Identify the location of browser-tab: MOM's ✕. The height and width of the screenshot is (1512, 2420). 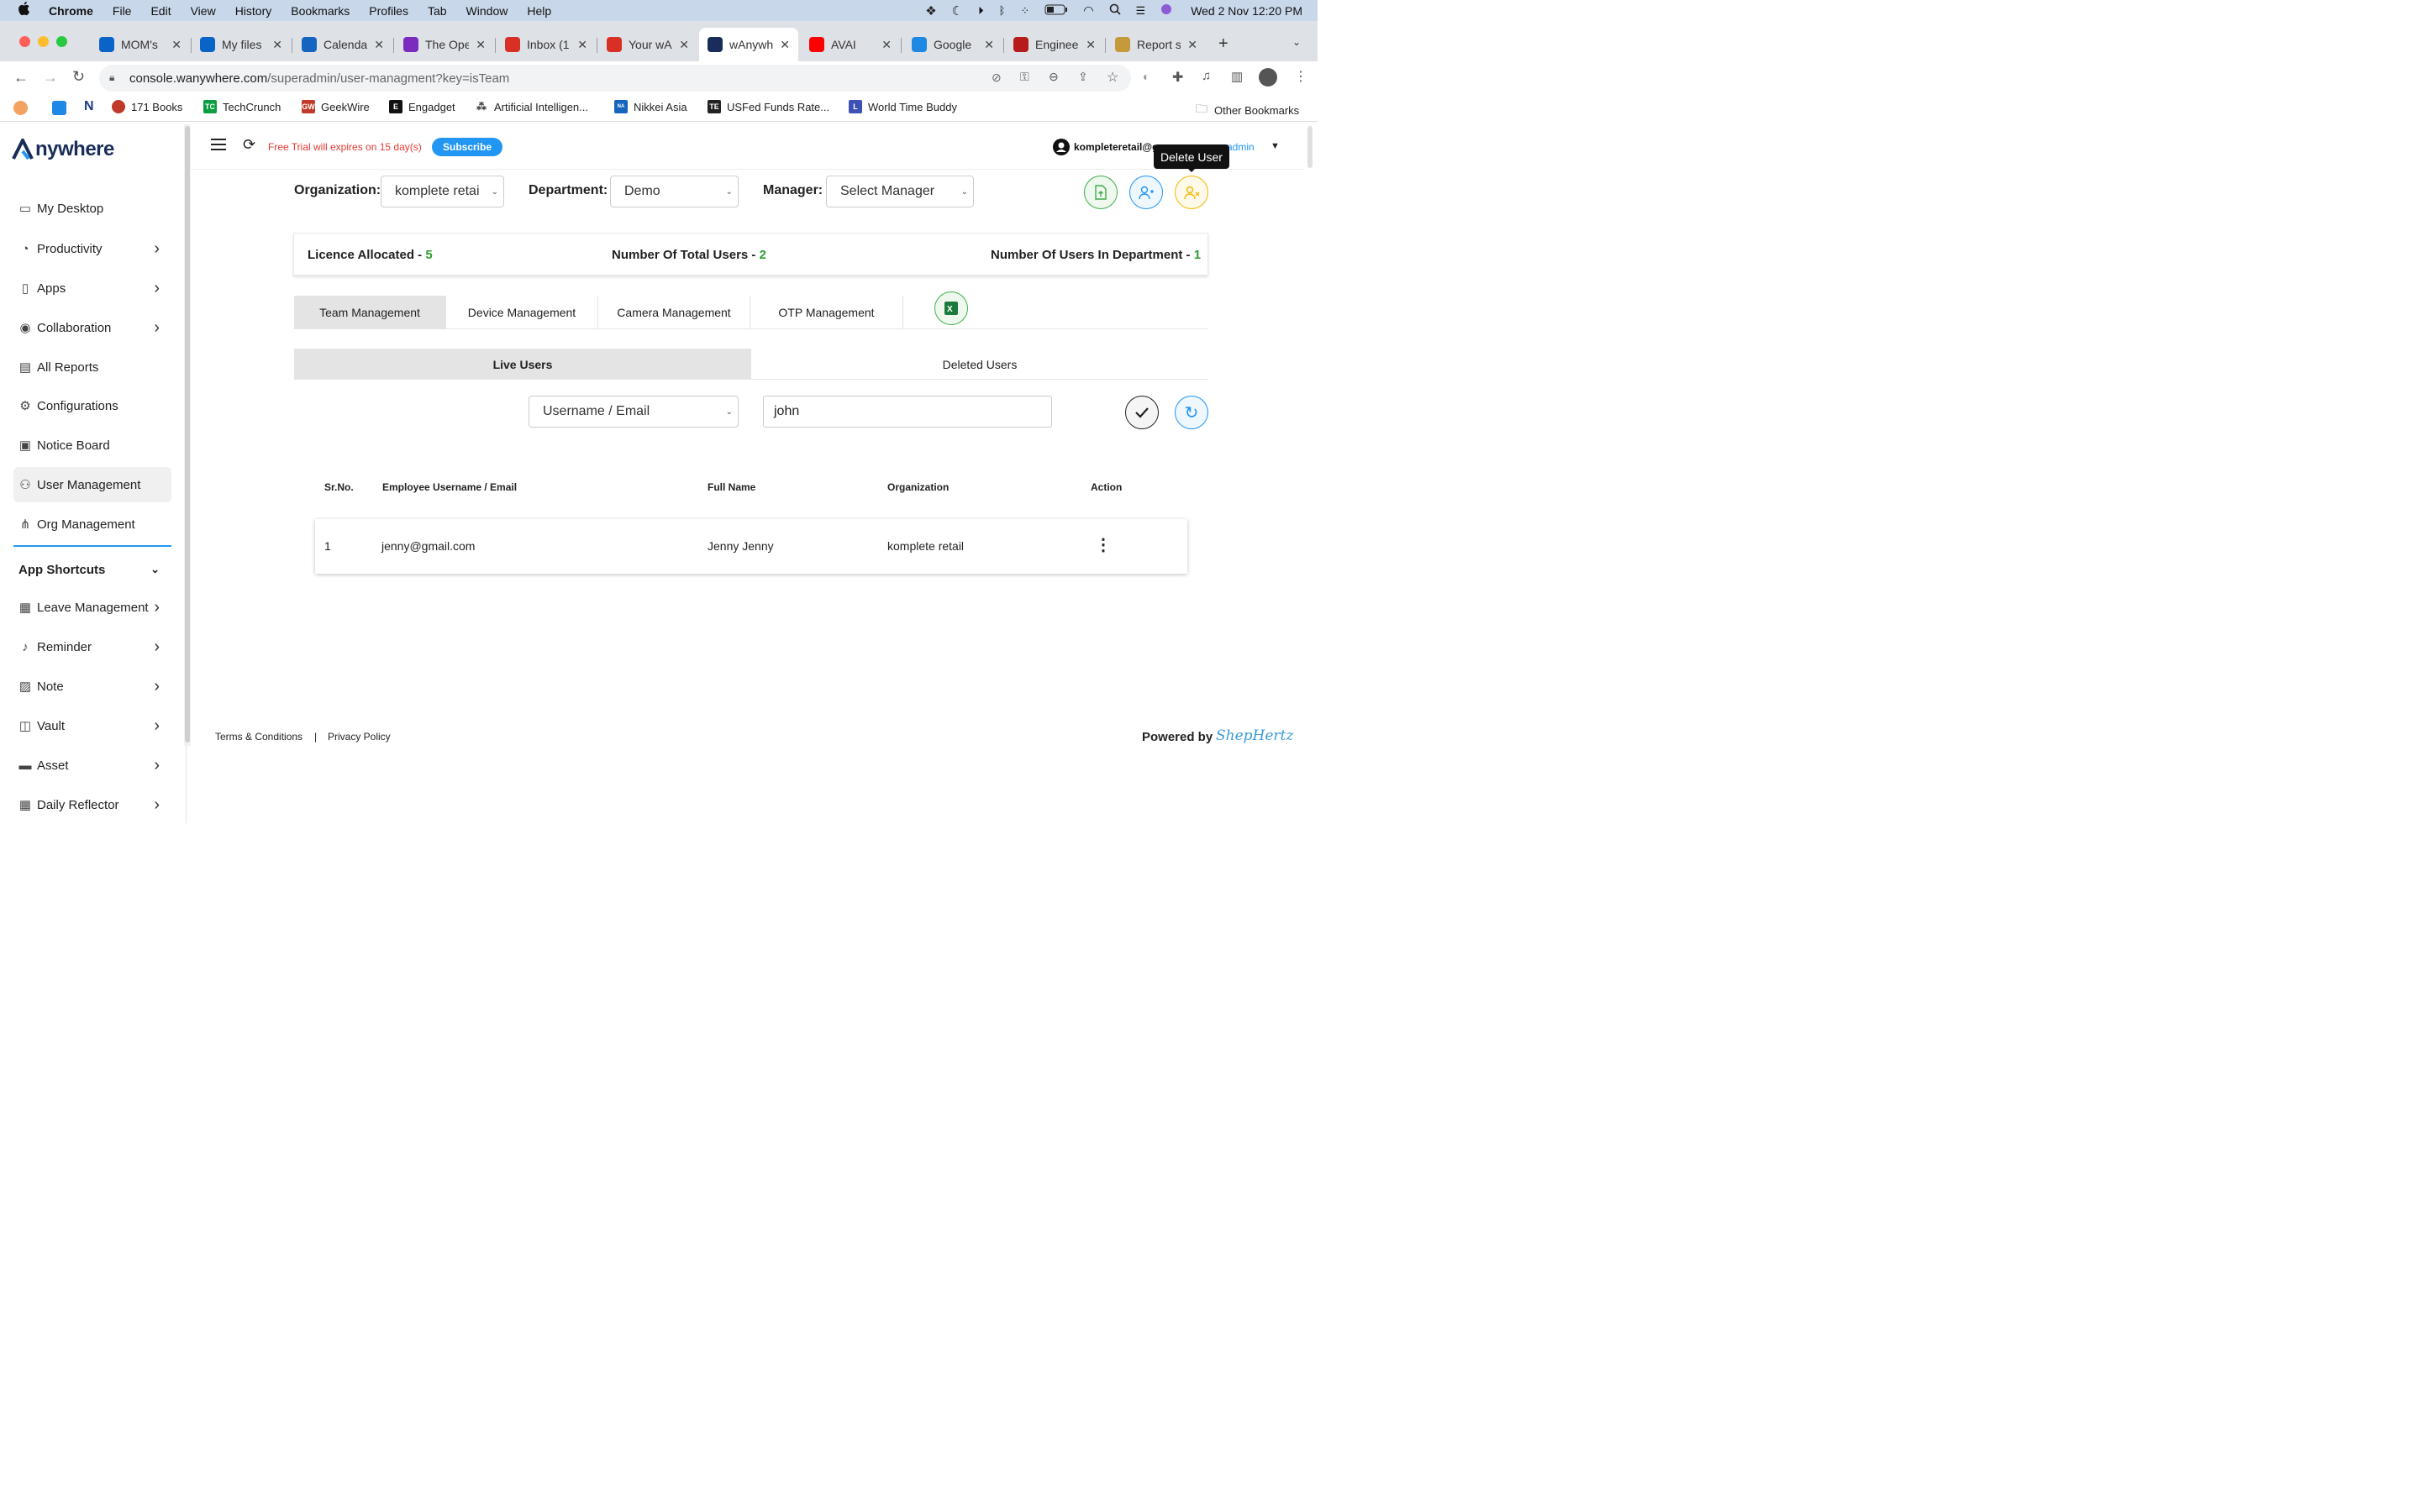
(140, 44).